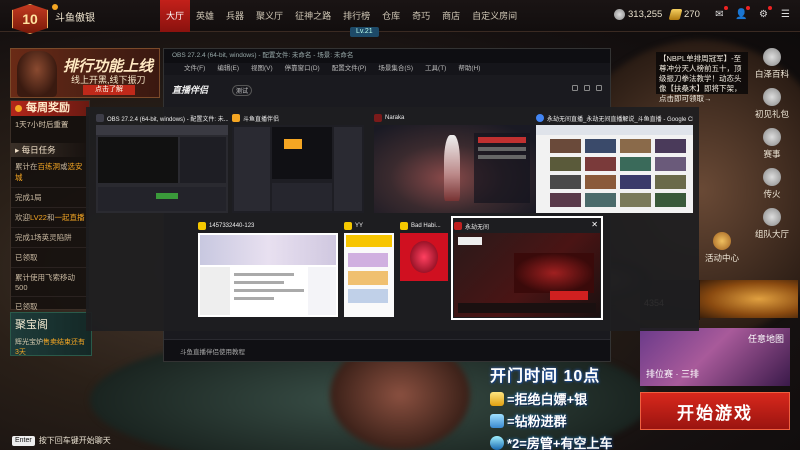  What do you see at coordinates (715, 357) in the screenshot?
I see `game-mode-card: 任意地图 排位赛 · 三排` at bounding box center [715, 357].